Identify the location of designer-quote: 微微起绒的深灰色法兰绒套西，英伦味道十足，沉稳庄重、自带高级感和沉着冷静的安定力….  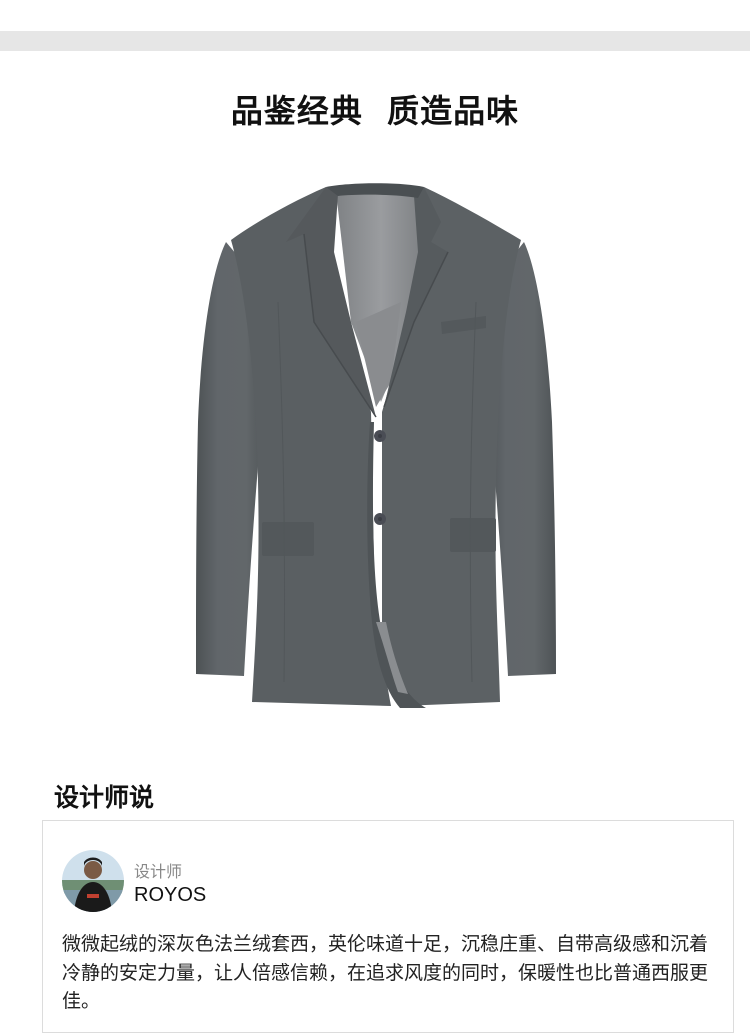
(385, 972).